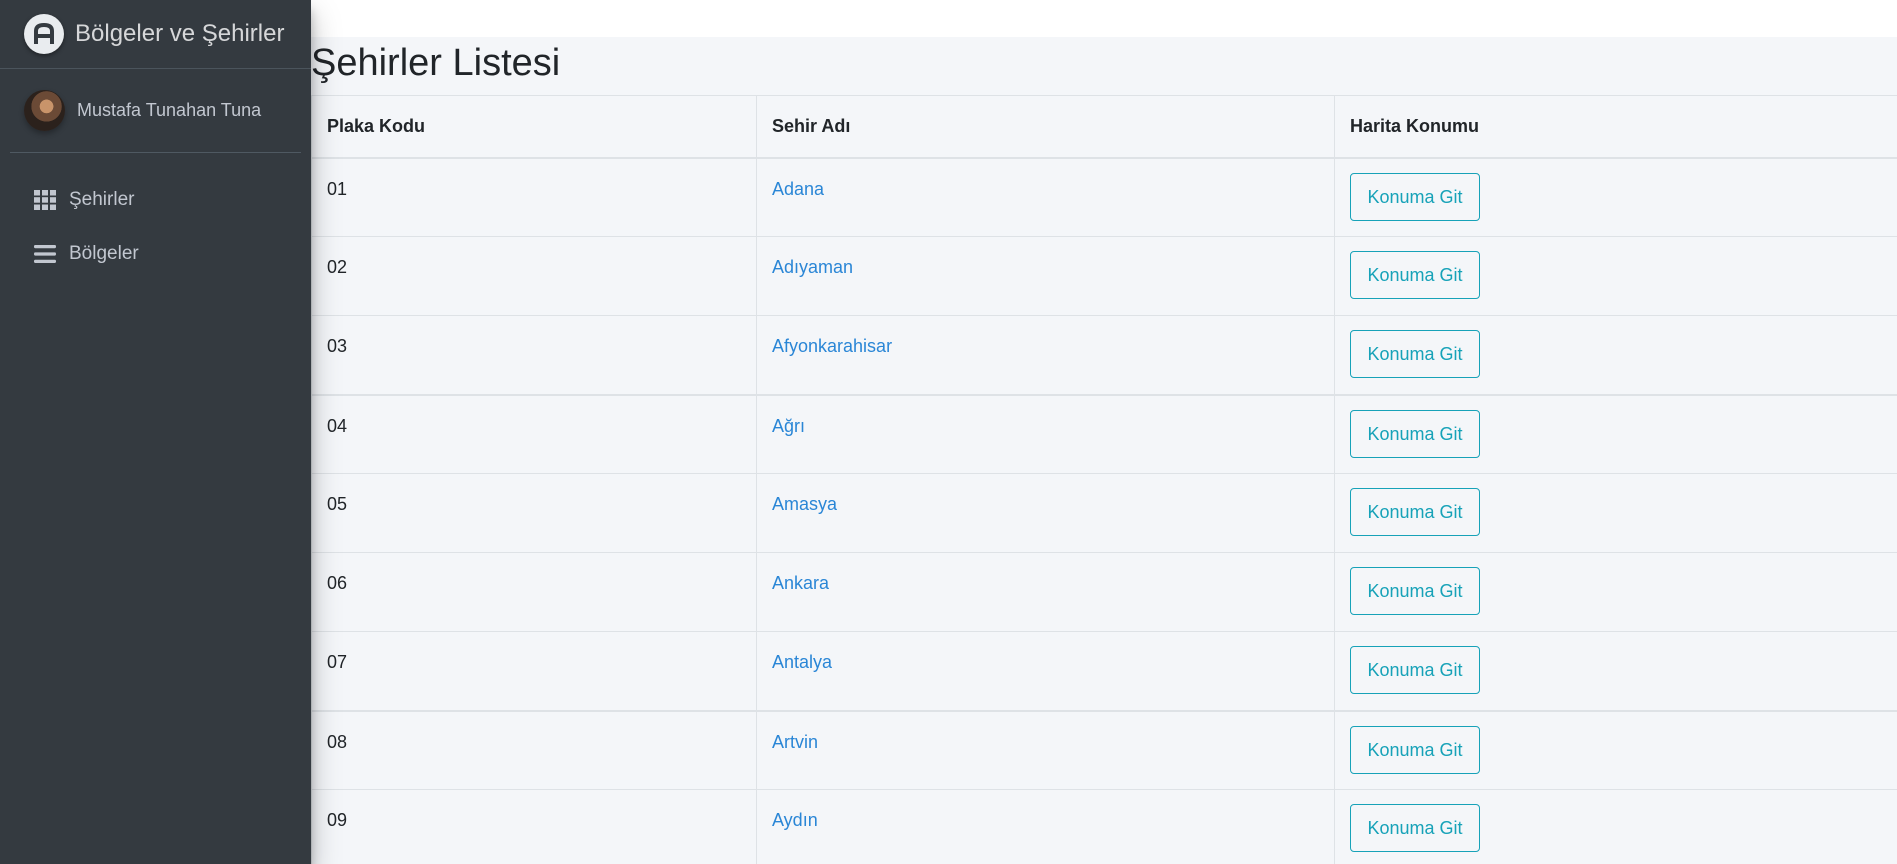 This screenshot has width=1897, height=864. Describe the element at coordinates (1045, 433) in the screenshot. I see `city-name-cell: Ağrı` at that location.